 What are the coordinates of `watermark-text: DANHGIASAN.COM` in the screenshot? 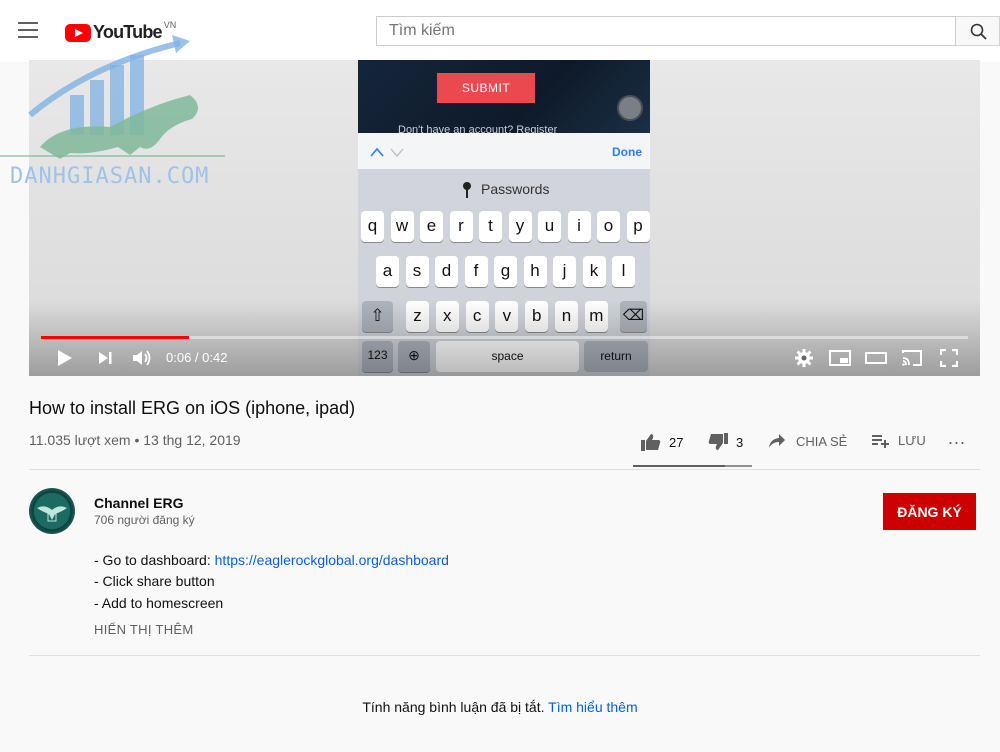 It's located at (110, 176).